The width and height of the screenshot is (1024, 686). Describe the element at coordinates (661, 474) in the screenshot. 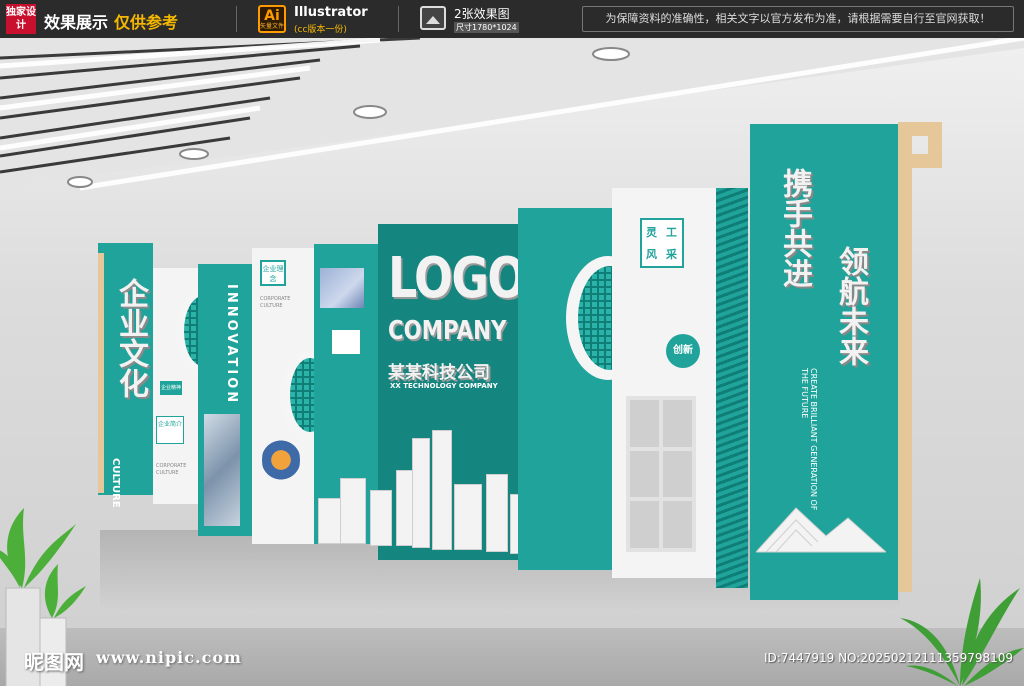

I see `photo-grid` at that location.